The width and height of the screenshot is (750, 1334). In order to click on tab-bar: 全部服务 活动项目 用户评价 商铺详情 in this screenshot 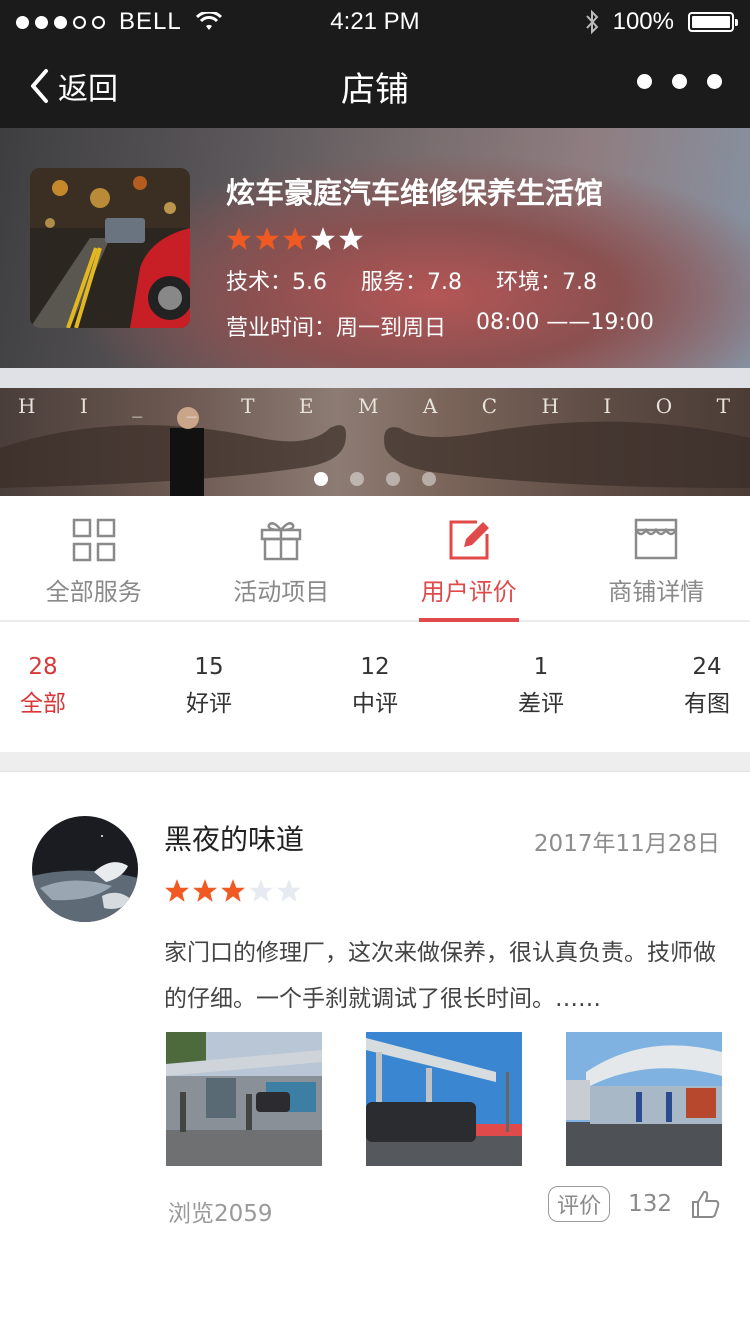, I will do `click(375, 559)`.